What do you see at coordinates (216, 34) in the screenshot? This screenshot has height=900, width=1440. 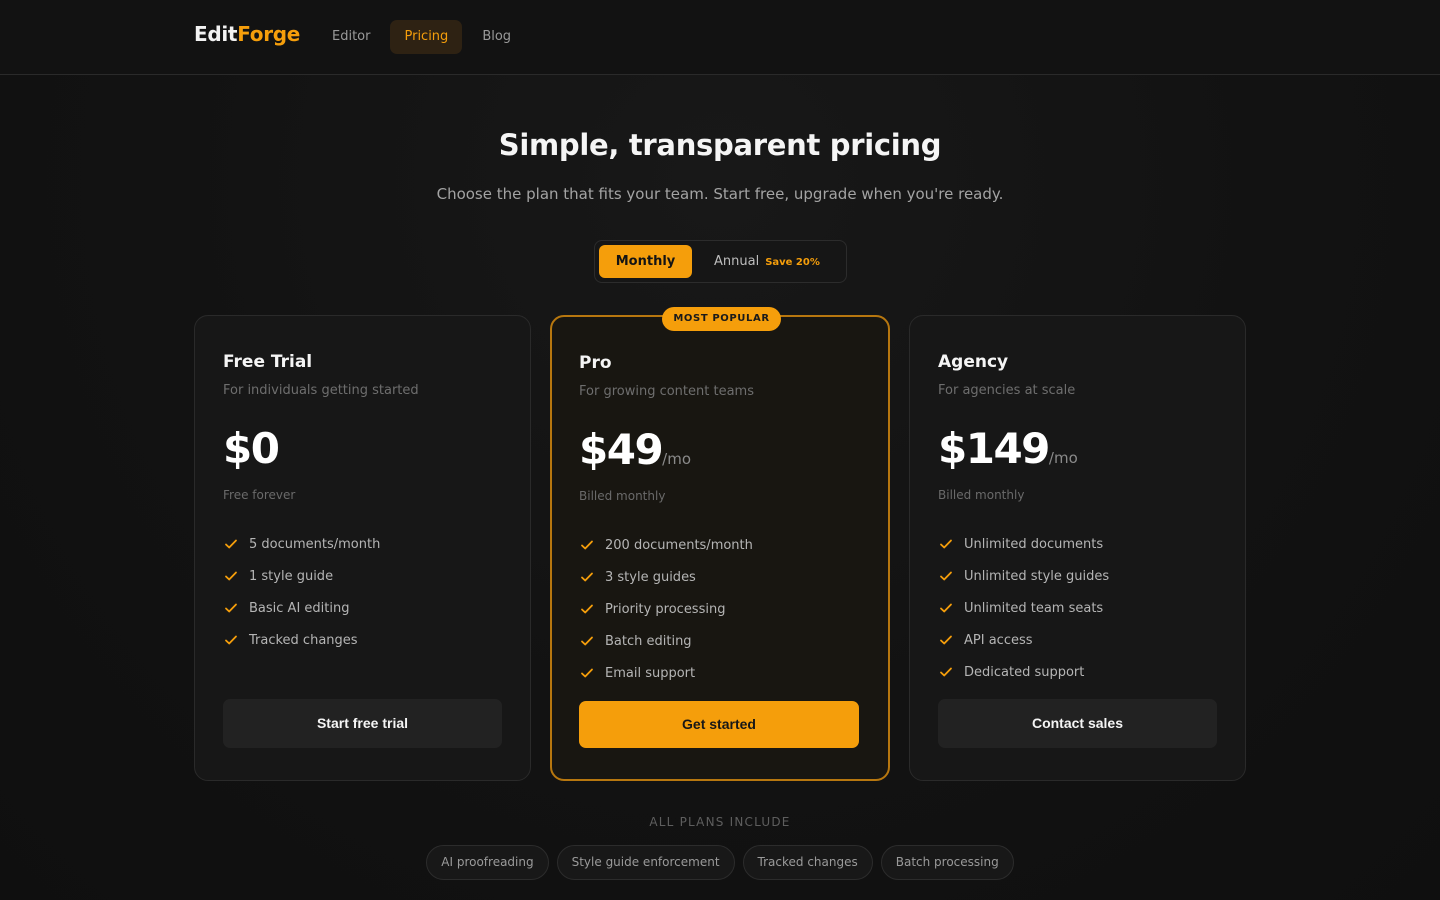 I see `brand-name-part1: Edit` at bounding box center [216, 34].